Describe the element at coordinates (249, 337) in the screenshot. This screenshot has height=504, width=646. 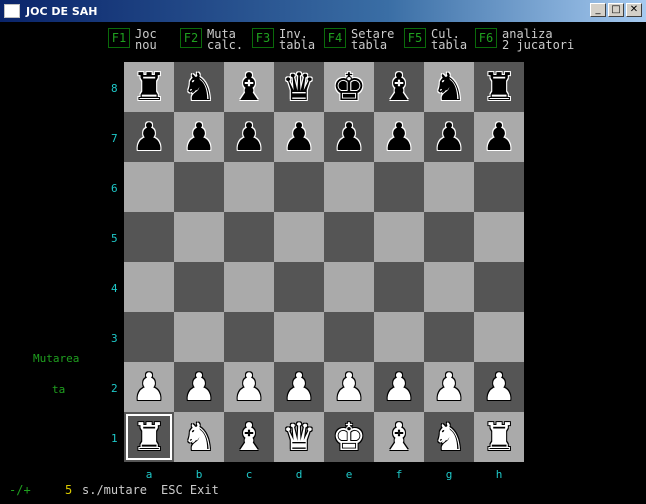
I see `square-c3` at that location.